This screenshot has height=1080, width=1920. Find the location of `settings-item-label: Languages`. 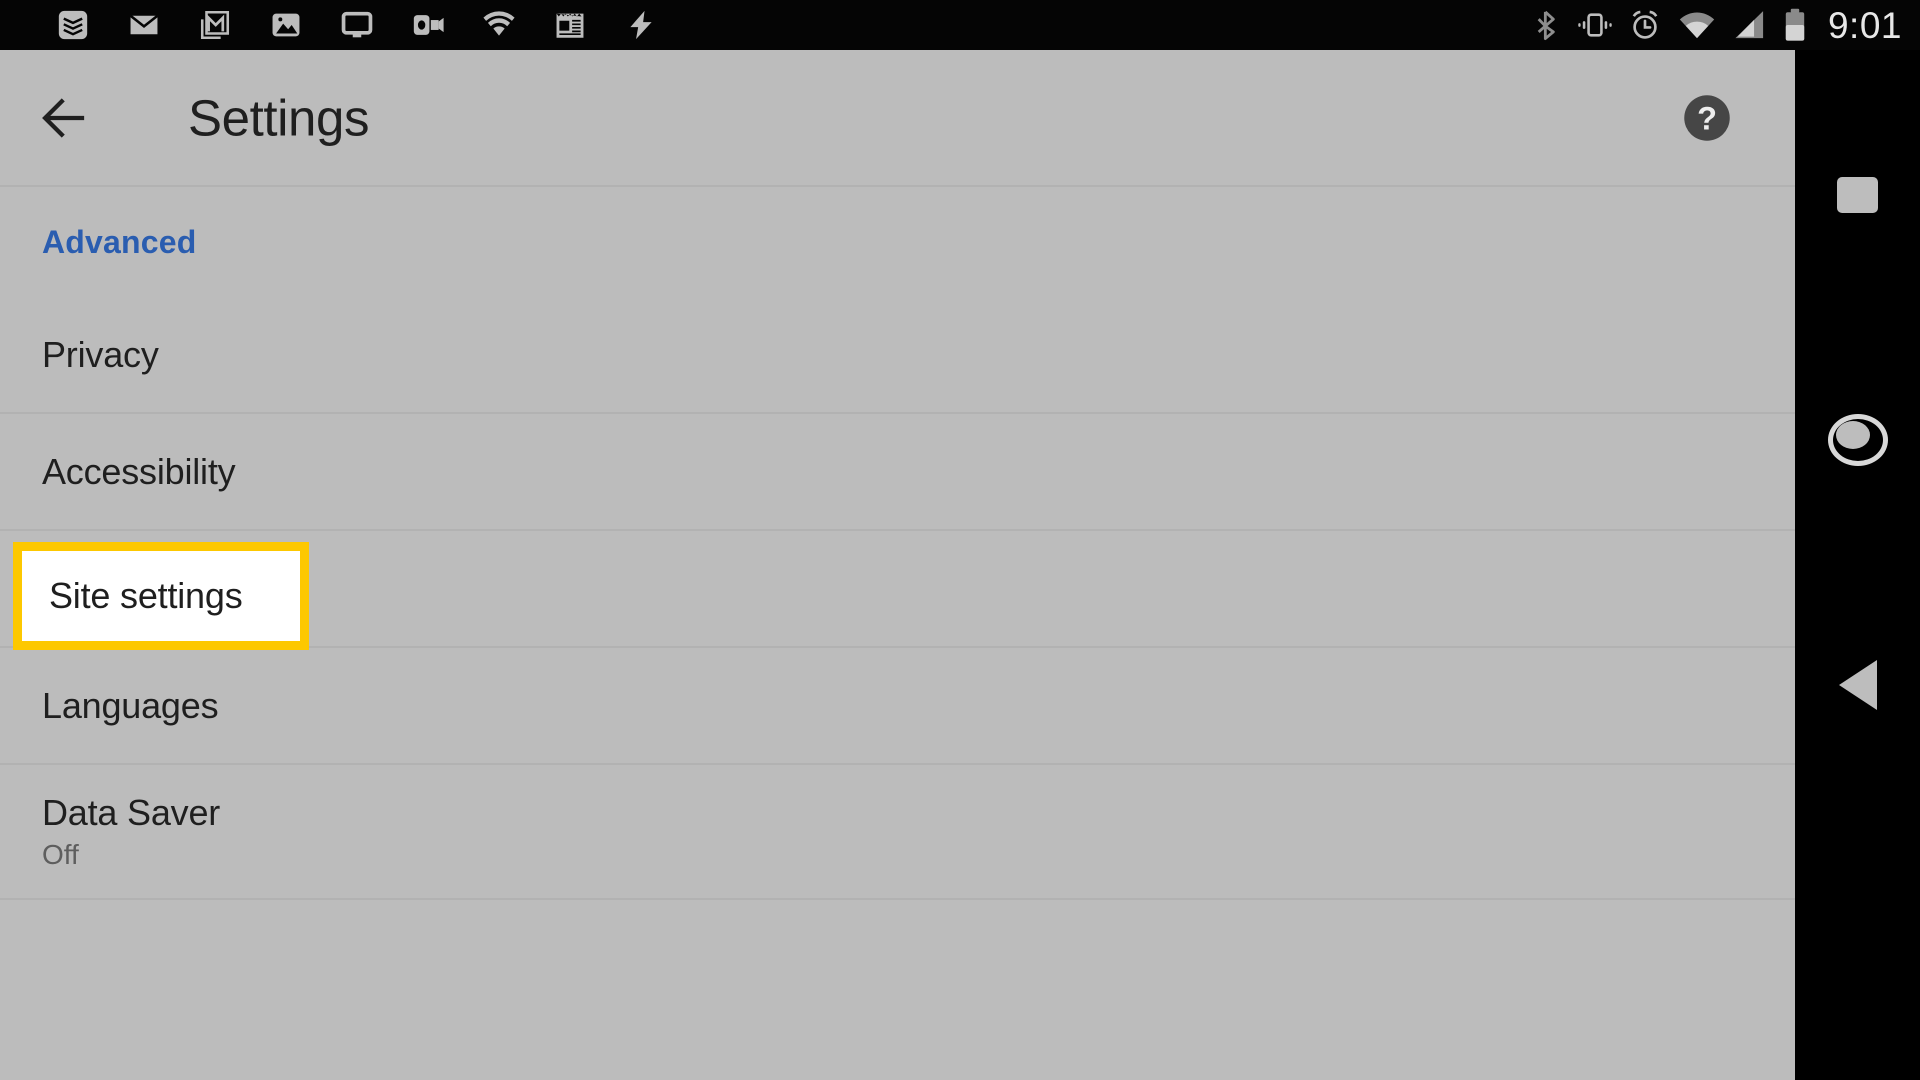

settings-item-label: Languages is located at coordinates (130, 705).